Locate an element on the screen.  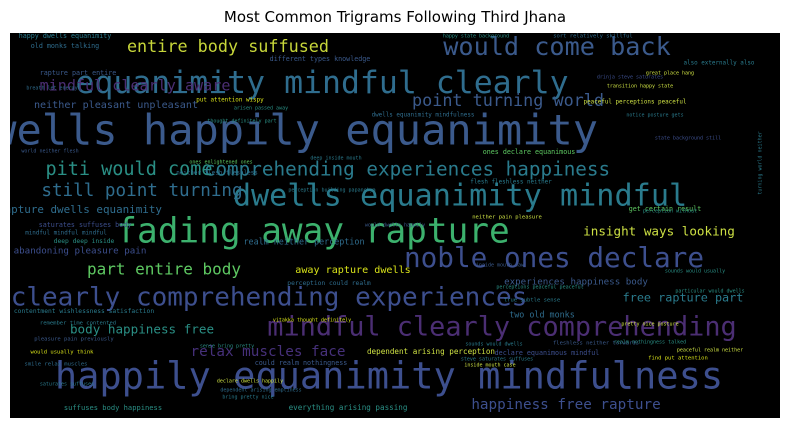
word-cloud-term: perception could realm is located at coordinates (329, 283).